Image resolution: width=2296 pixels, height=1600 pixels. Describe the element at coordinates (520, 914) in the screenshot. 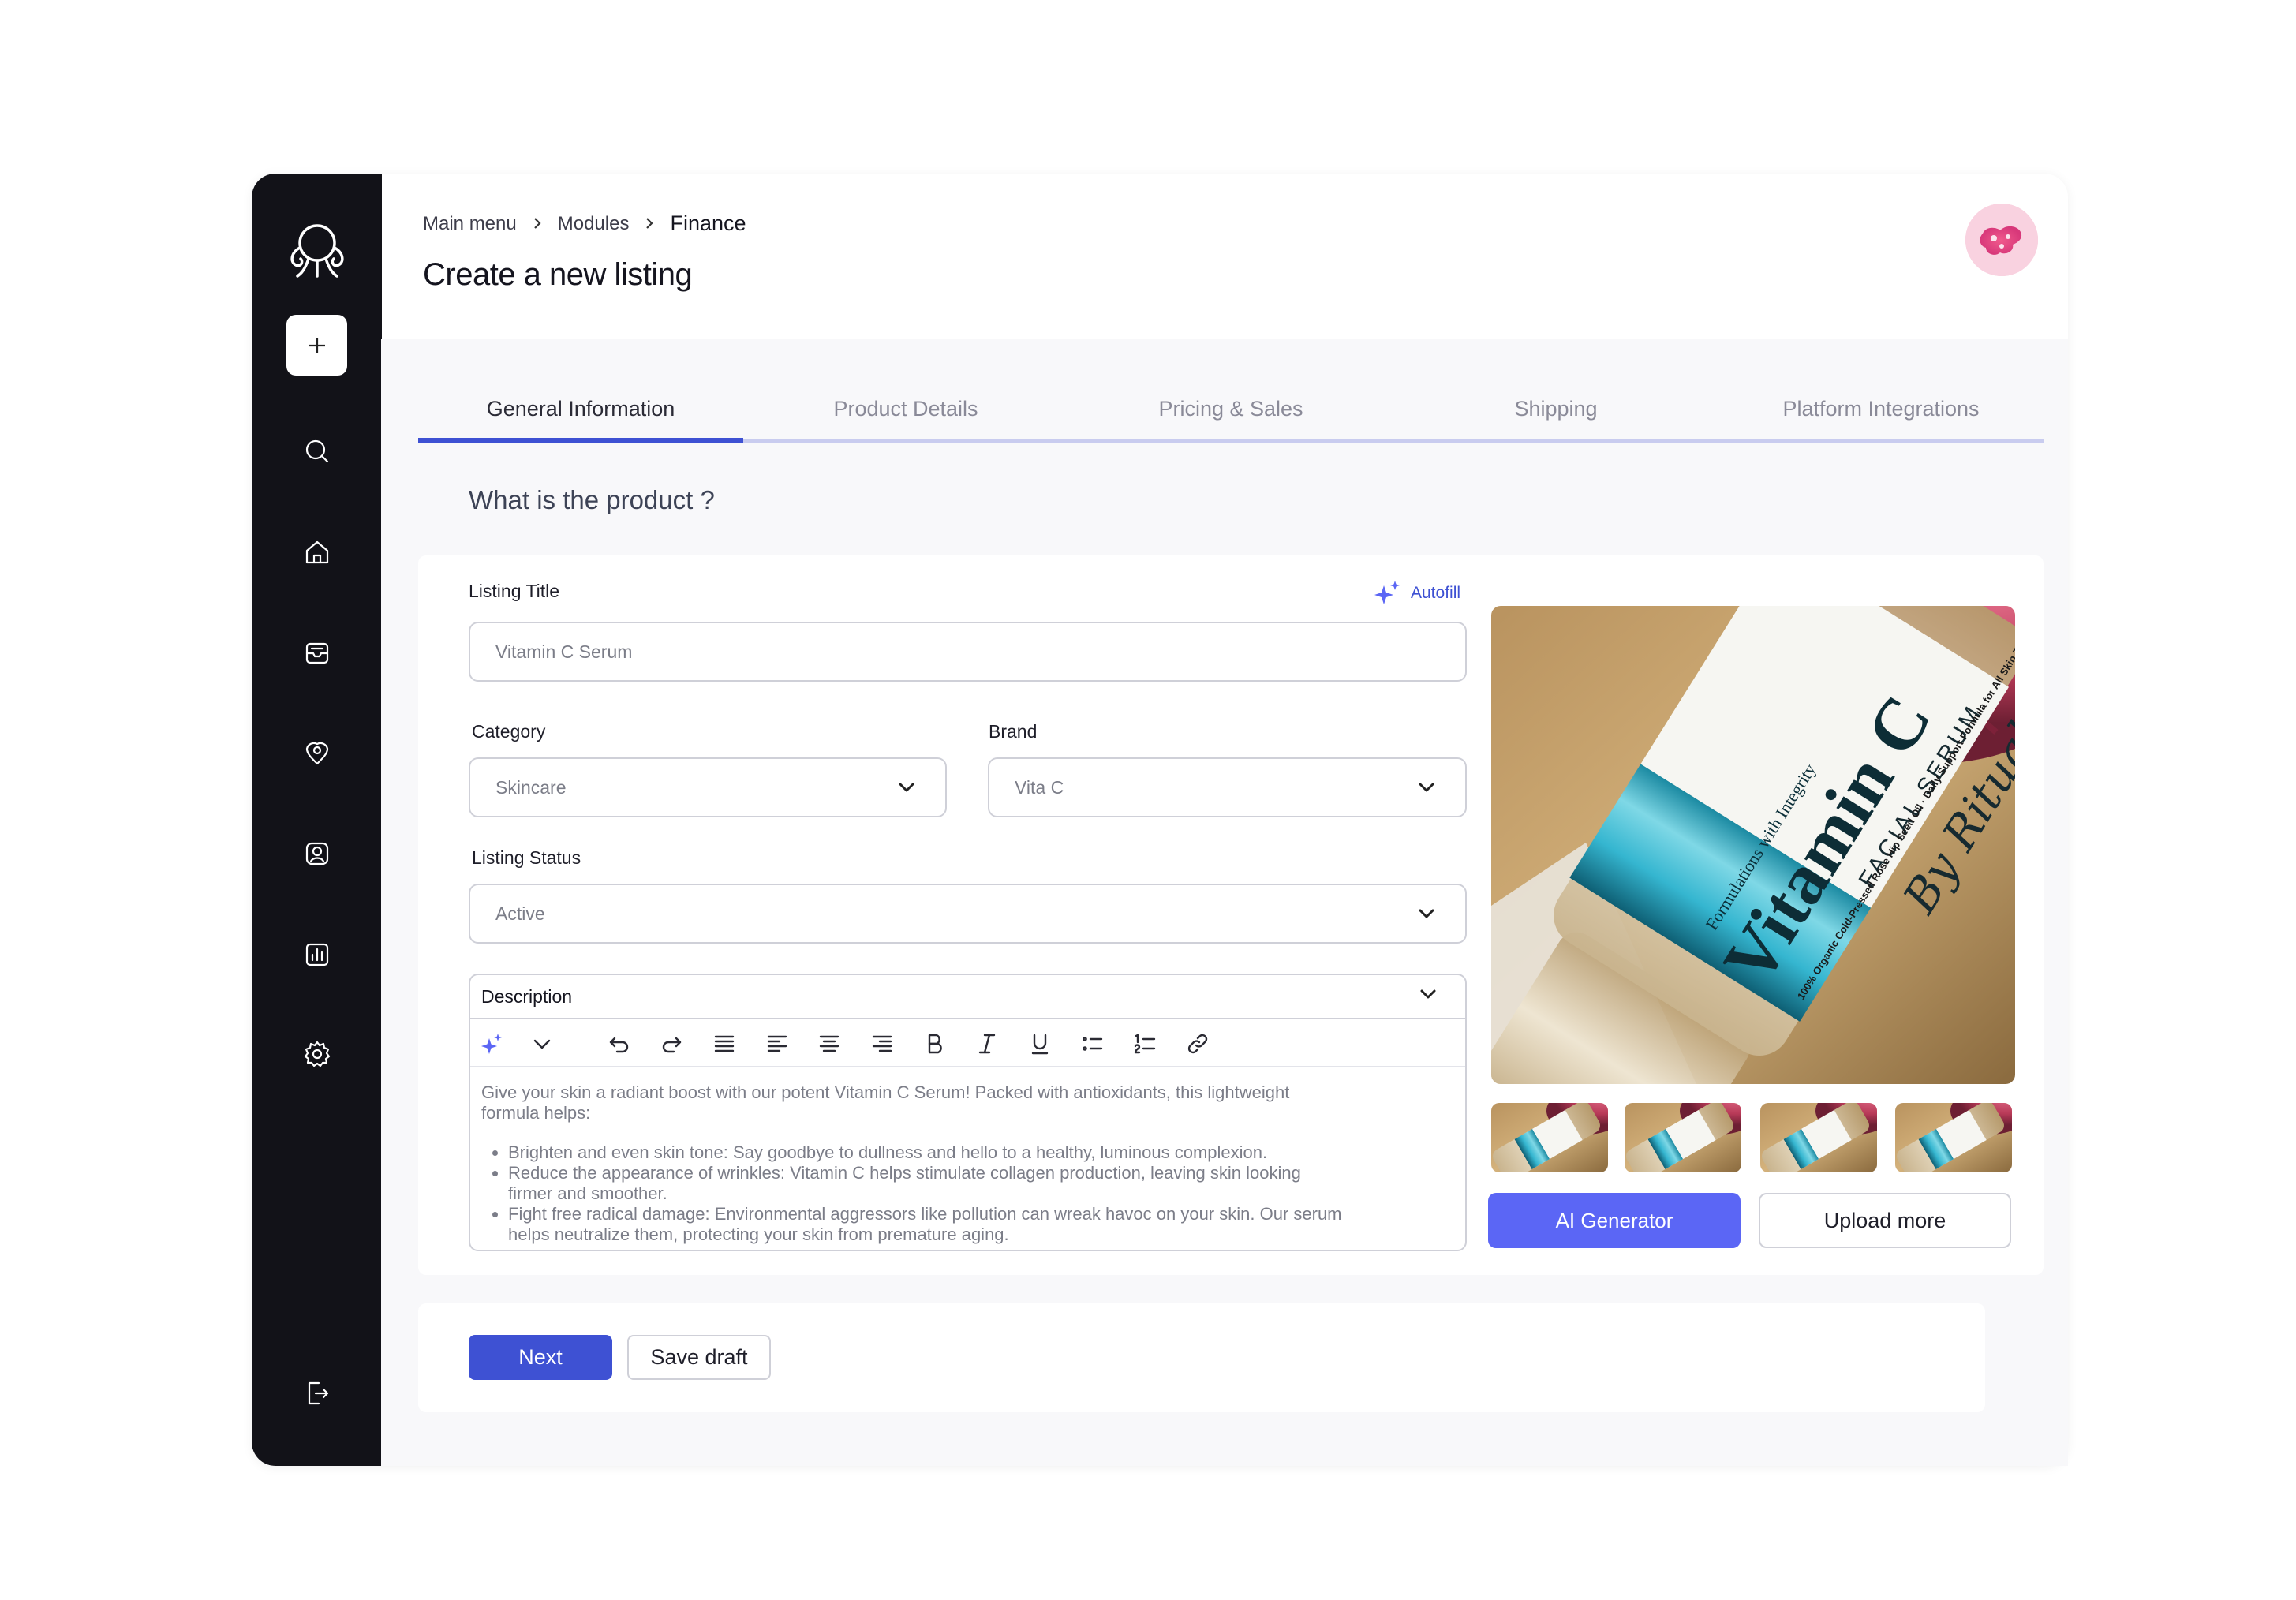

I see `listing-status-value: Active` at that location.